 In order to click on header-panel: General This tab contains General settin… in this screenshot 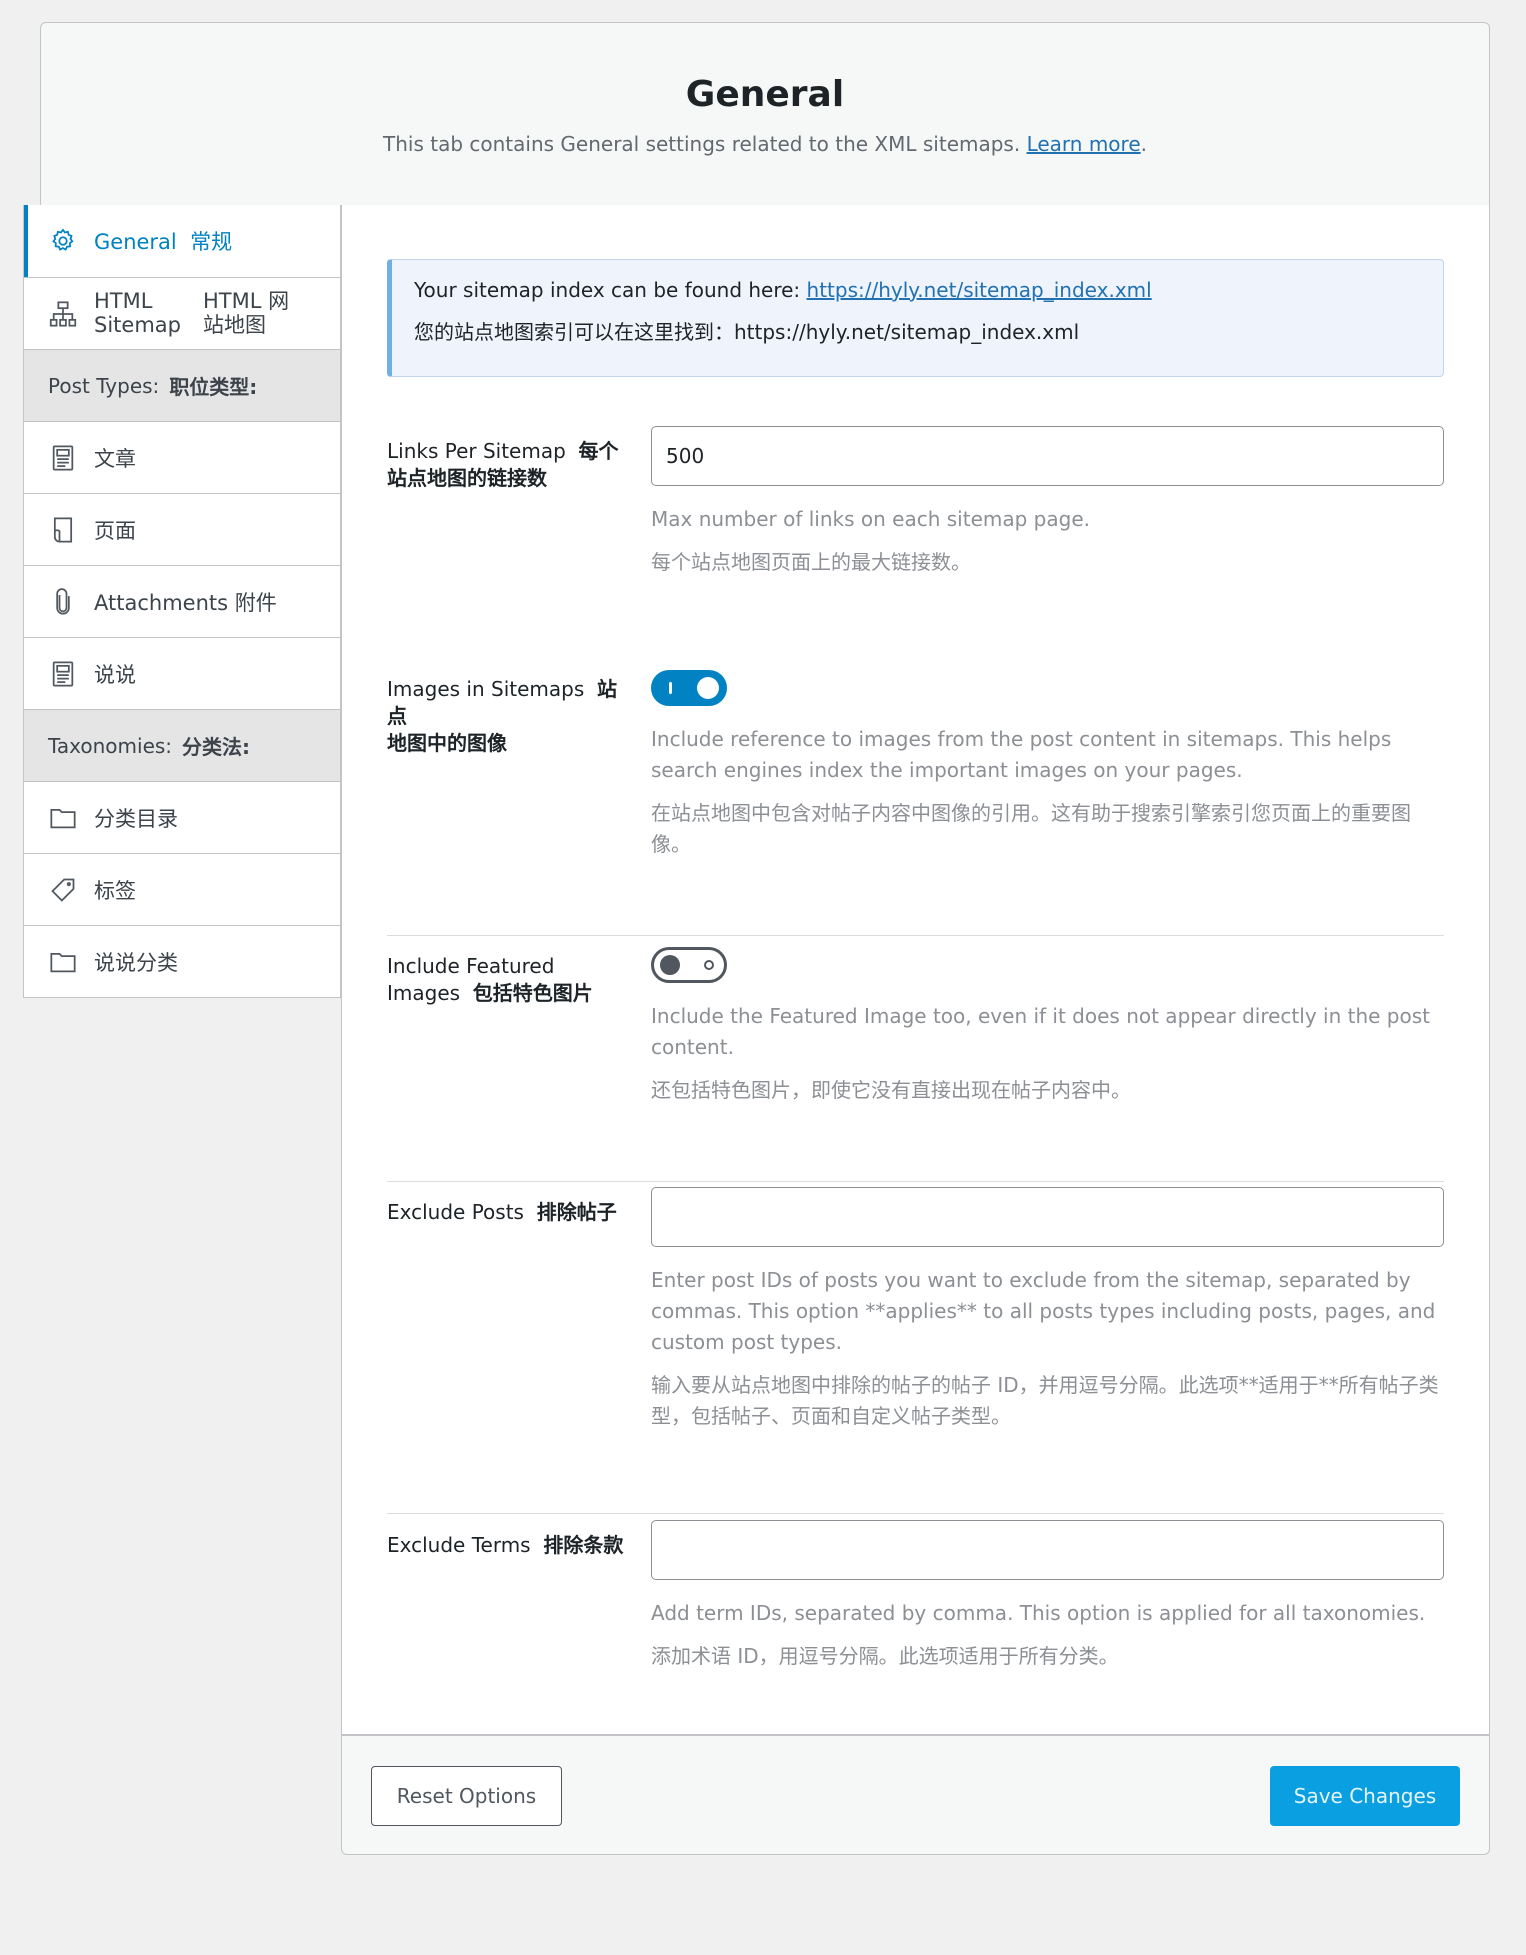, I will do `click(765, 113)`.